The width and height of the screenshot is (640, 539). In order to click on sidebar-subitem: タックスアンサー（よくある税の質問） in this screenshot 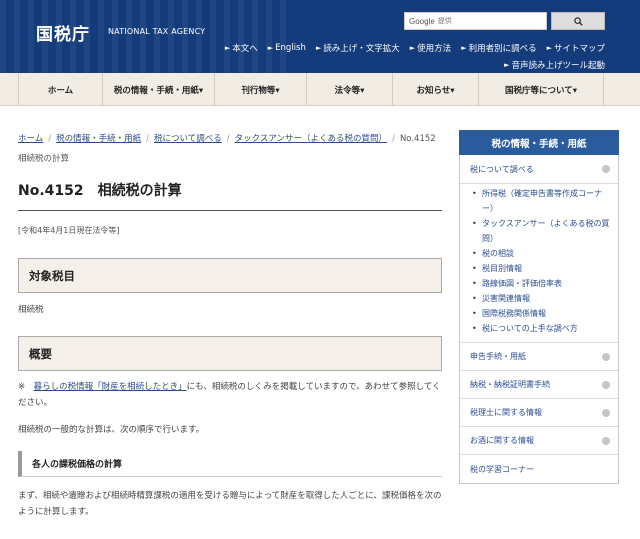, I will do `click(542, 231)`.